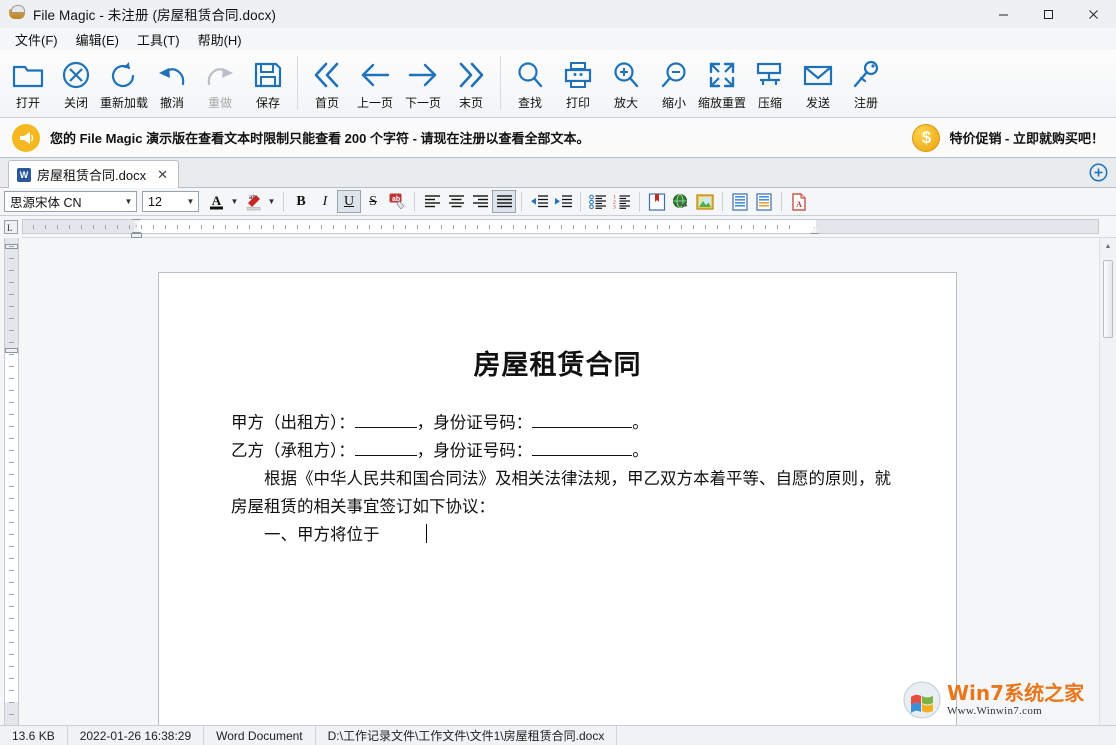 The width and height of the screenshot is (1116, 745). Describe the element at coordinates (504, 201) in the screenshot. I see `align-justify-button` at that location.